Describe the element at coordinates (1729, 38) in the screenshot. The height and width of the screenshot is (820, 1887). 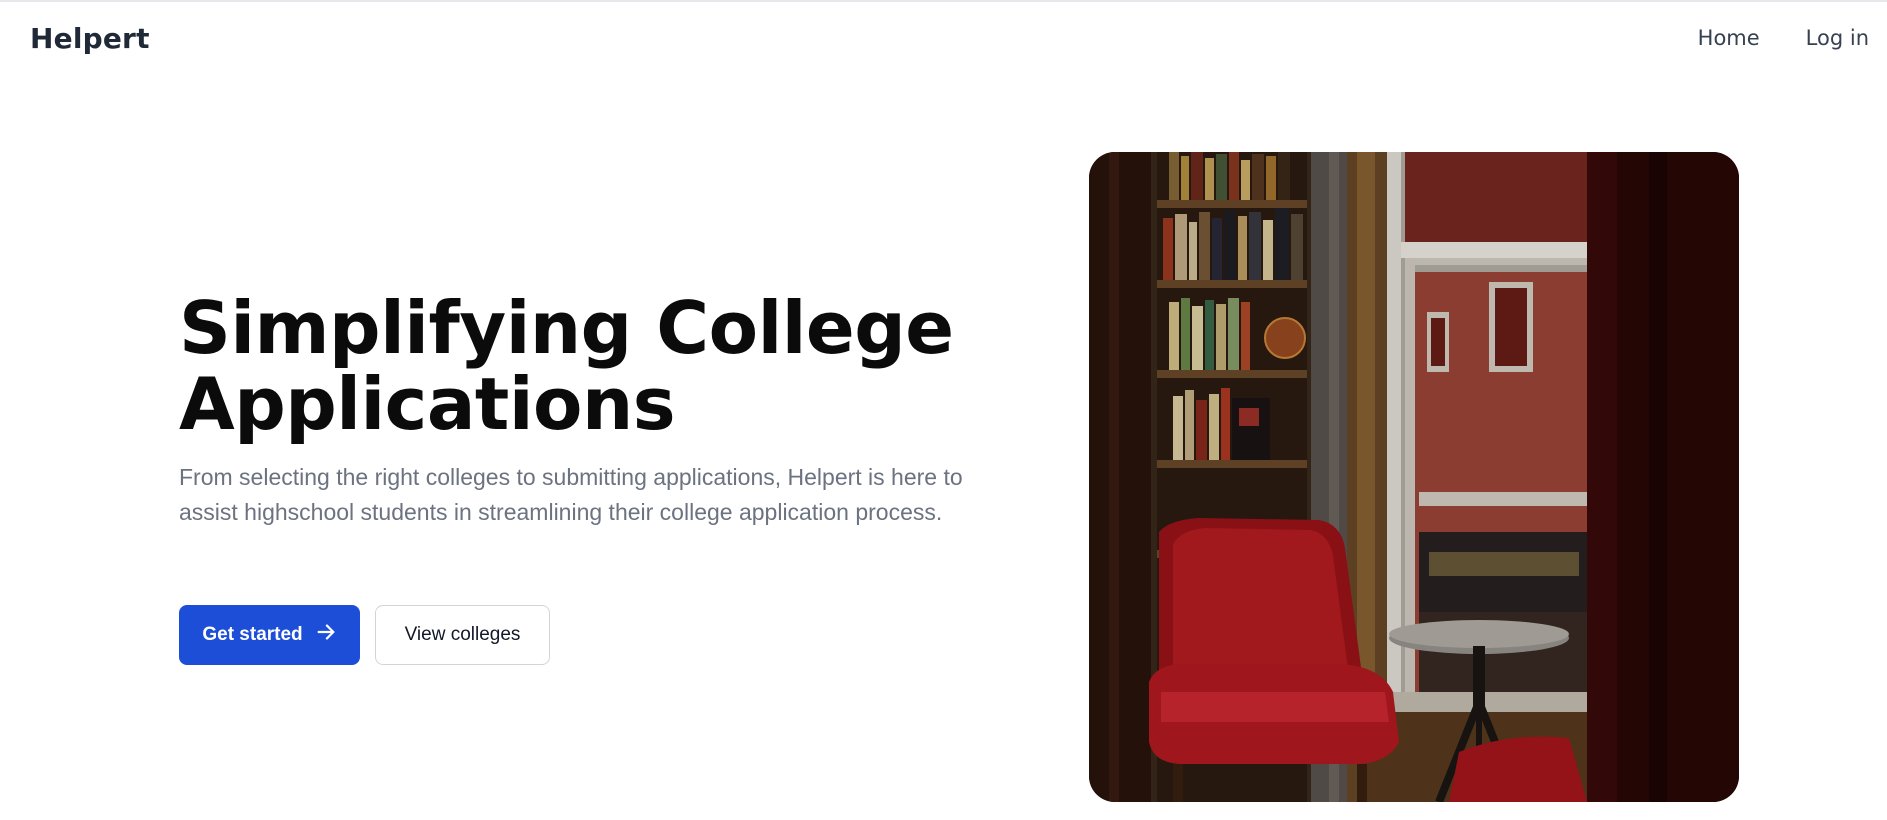
I see `nav-home-link: Home` at that location.